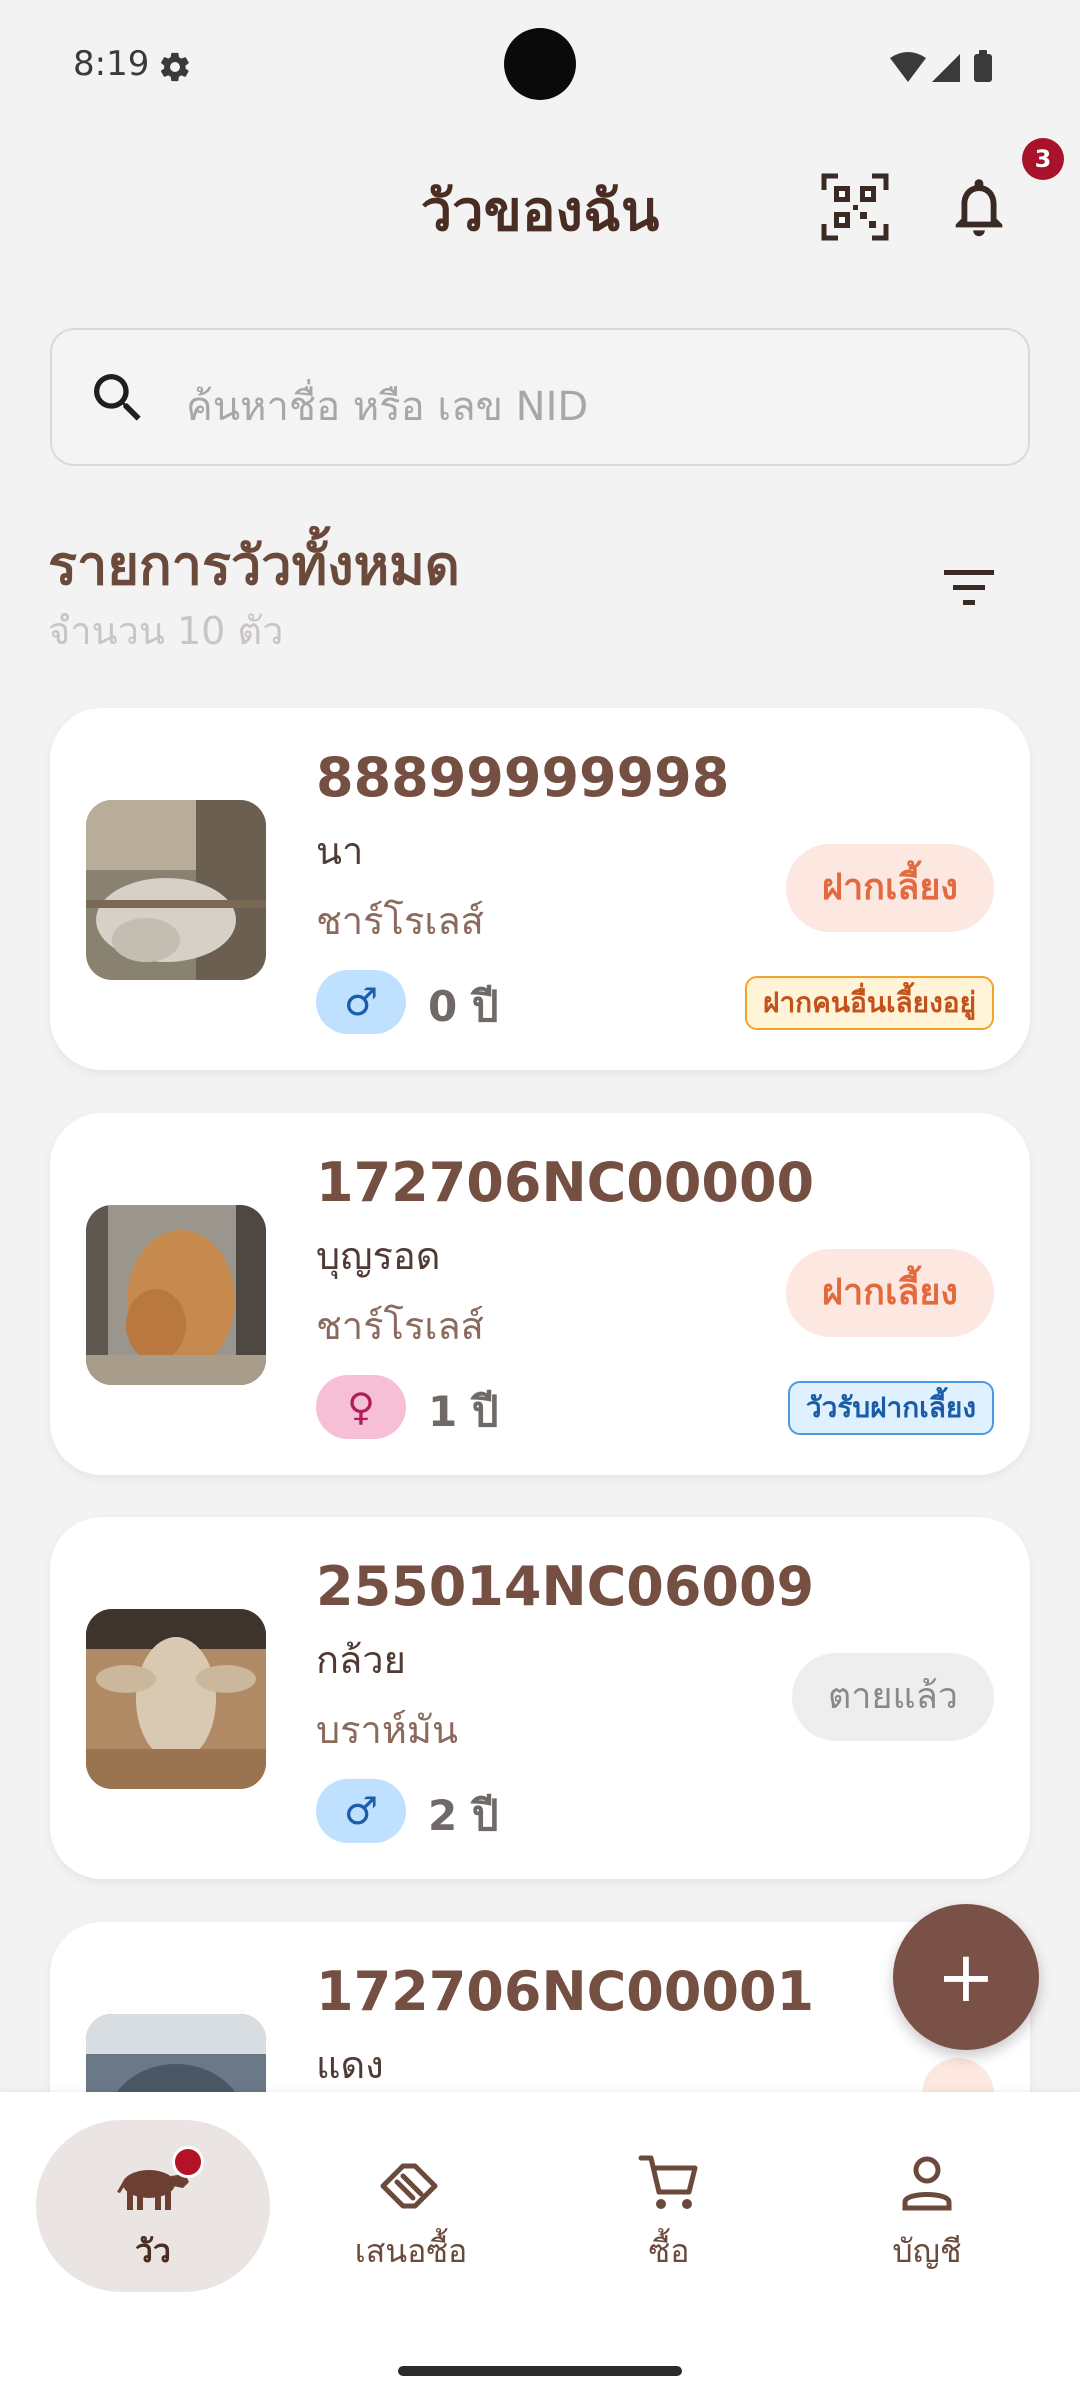  I want to click on nav-item-offers: เสนอซื้อ, so click(411, 2206).